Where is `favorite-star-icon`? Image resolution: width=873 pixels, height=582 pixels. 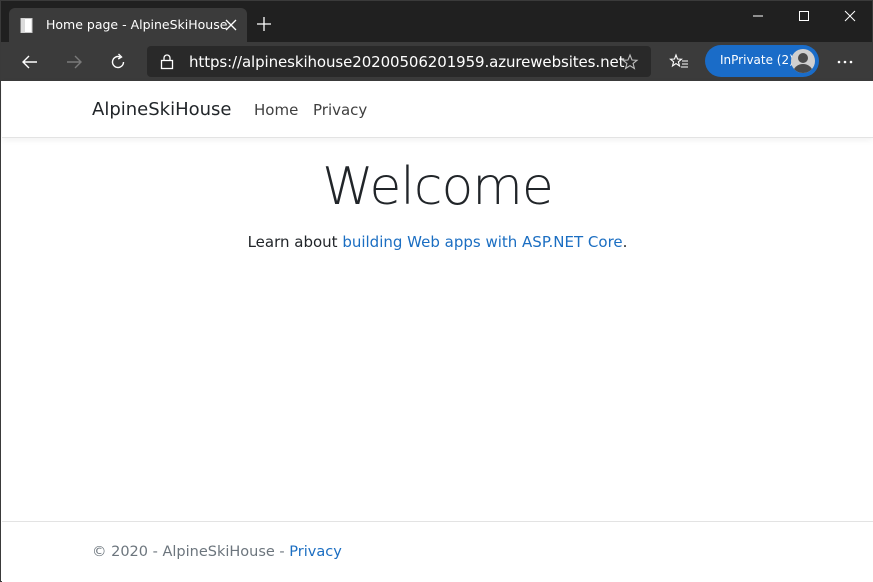
favorite-star-icon is located at coordinates (630, 62).